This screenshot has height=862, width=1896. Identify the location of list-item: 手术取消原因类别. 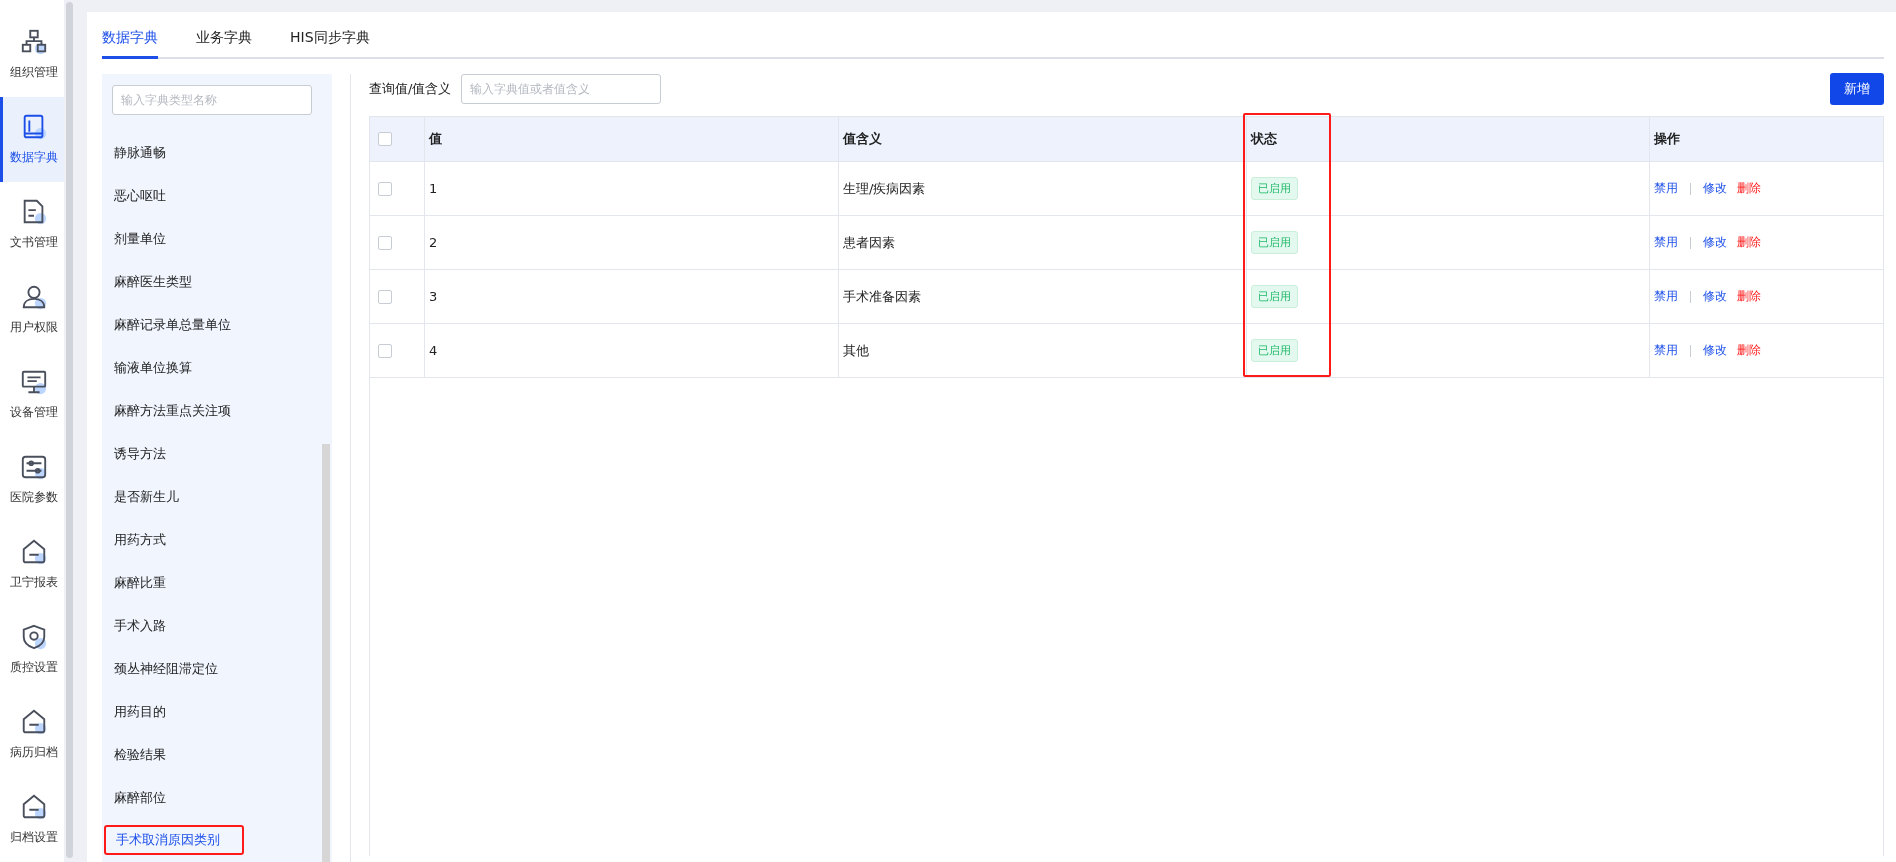
(174, 840).